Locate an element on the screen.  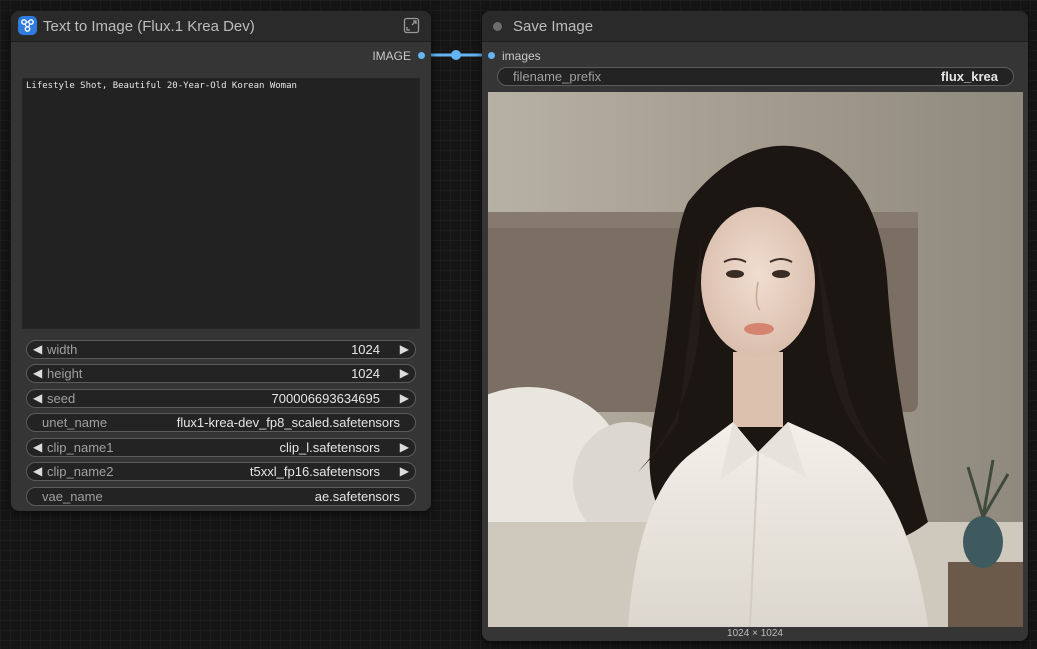
seed-number-widget: ◀ seed 700006693634695 ▶ is located at coordinates (221, 398).